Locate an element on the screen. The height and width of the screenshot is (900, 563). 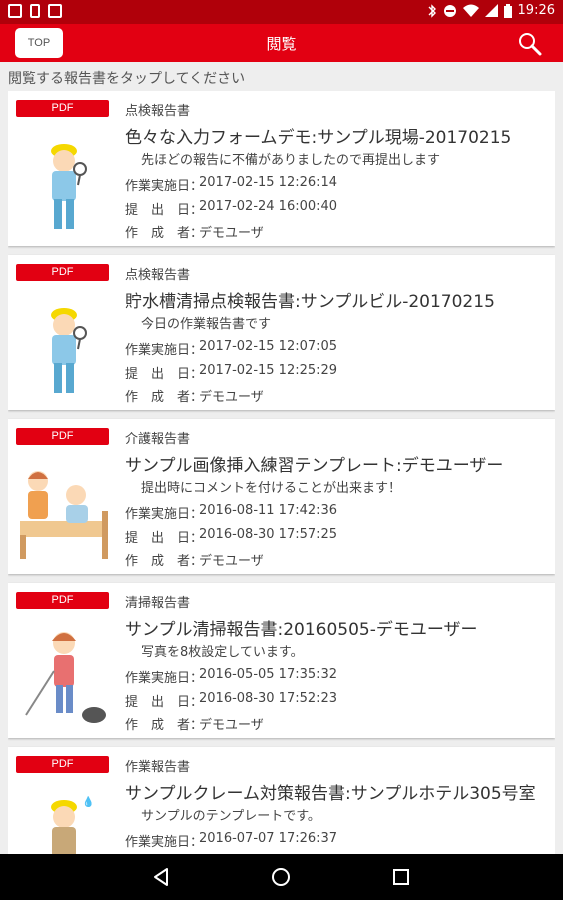
status-bar: 19:26 is located at coordinates (281, 12).